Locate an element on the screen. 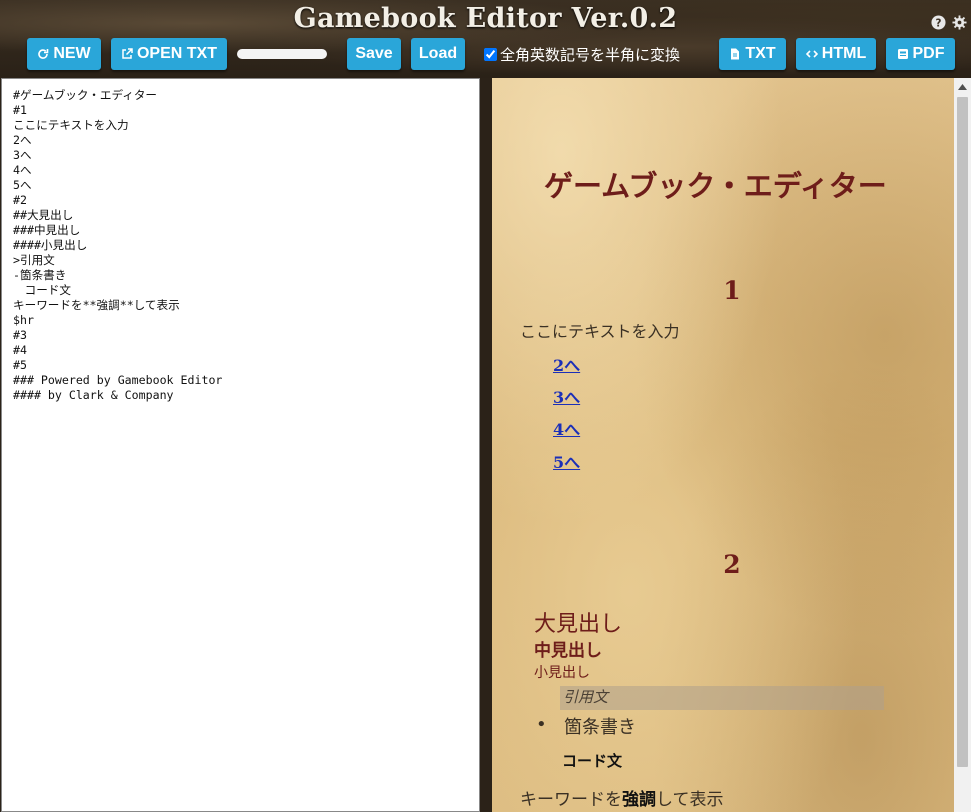 Image resolution: width=971 pixels, height=812 pixels. preview-heading-small: 小見出し is located at coordinates (562, 673).